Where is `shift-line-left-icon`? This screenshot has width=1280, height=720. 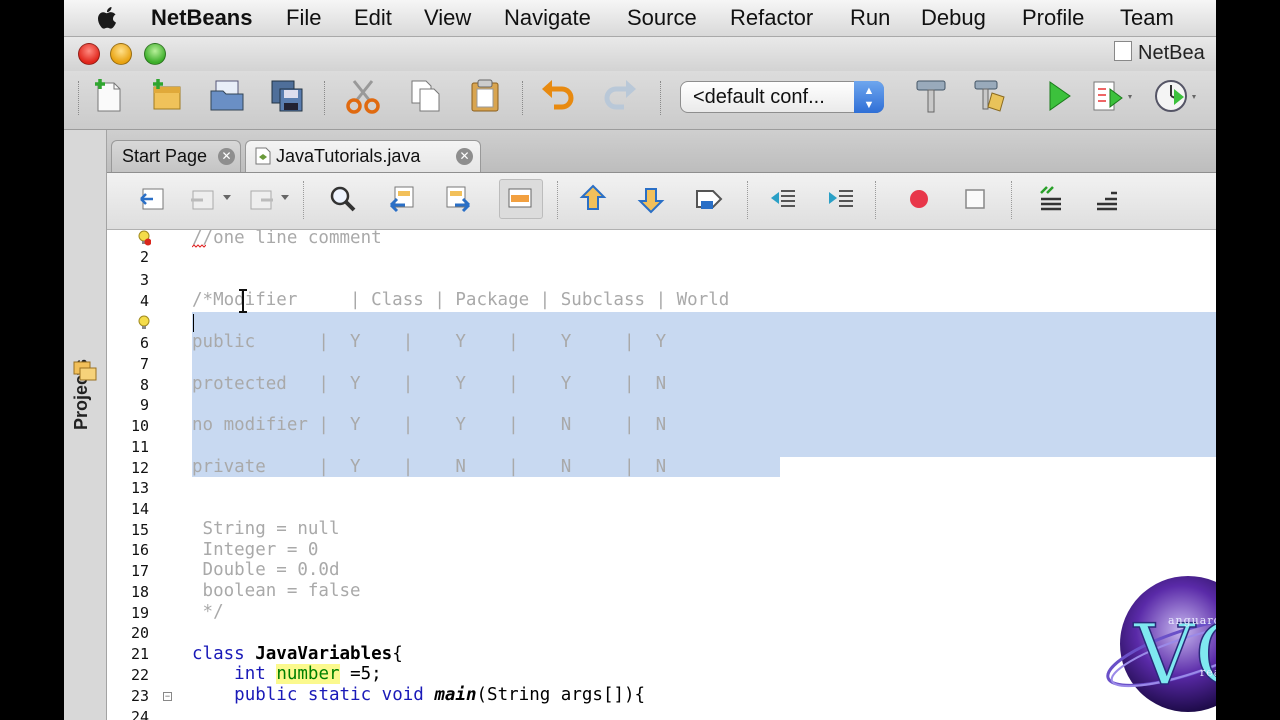
shift-line-left-icon is located at coordinates (783, 199).